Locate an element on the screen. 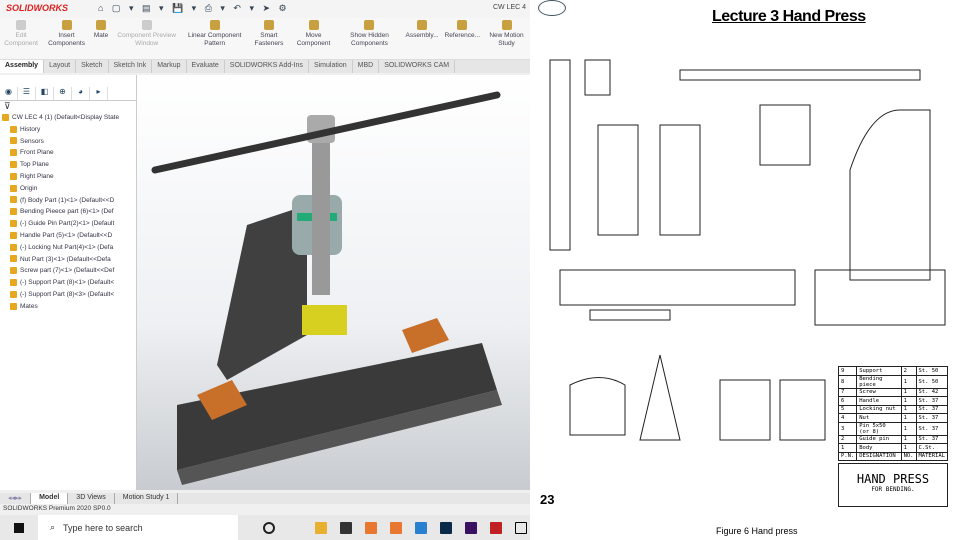 The width and height of the screenshot is (960, 540). tab-item: SOLIDWORKS CAM is located at coordinates (417, 66).